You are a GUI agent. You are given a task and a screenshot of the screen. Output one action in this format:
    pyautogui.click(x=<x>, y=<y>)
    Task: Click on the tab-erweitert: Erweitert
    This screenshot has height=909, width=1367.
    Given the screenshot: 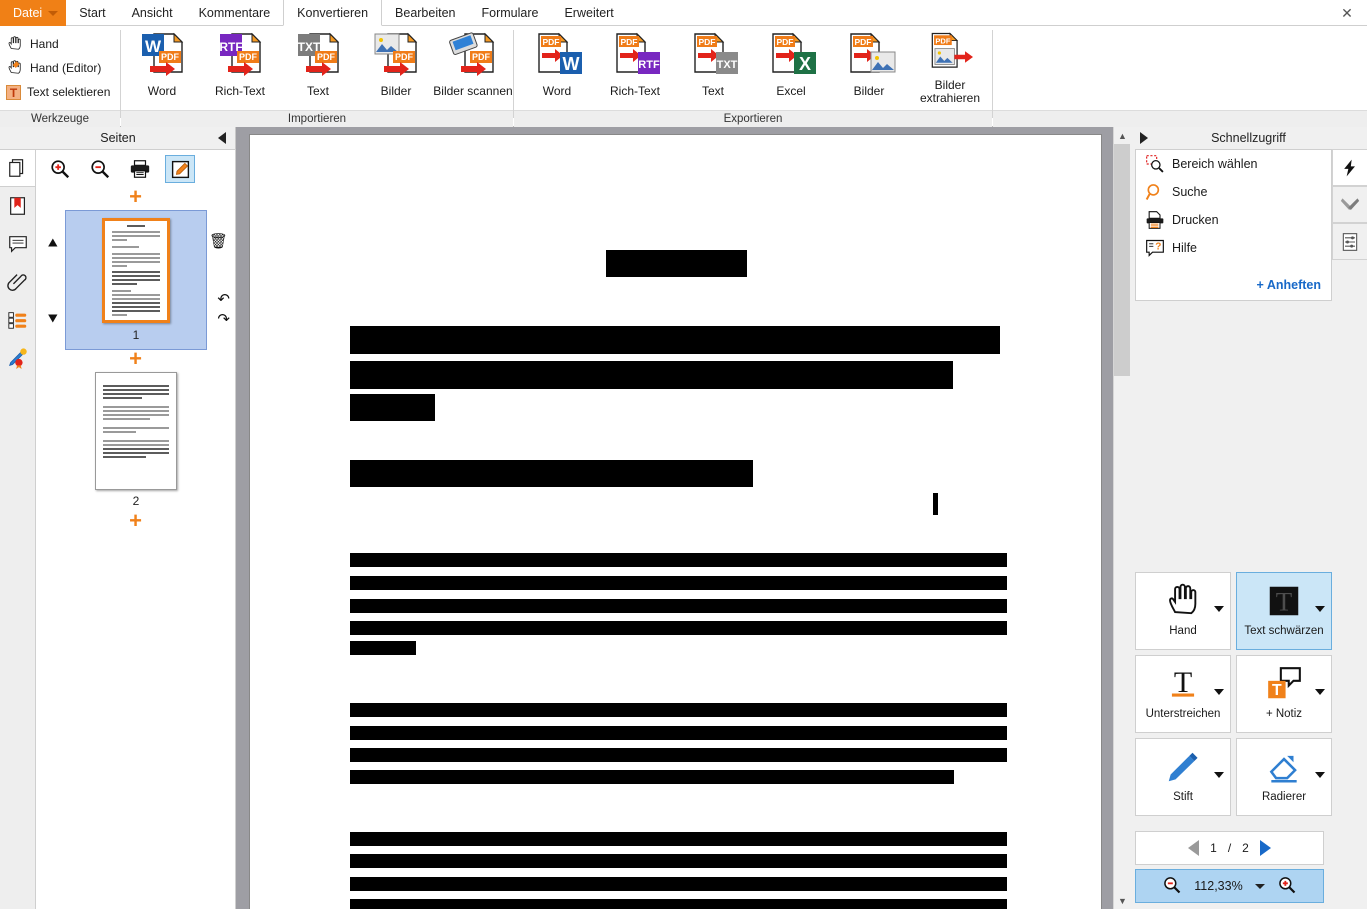 What is the action you would take?
    pyautogui.click(x=588, y=13)
    